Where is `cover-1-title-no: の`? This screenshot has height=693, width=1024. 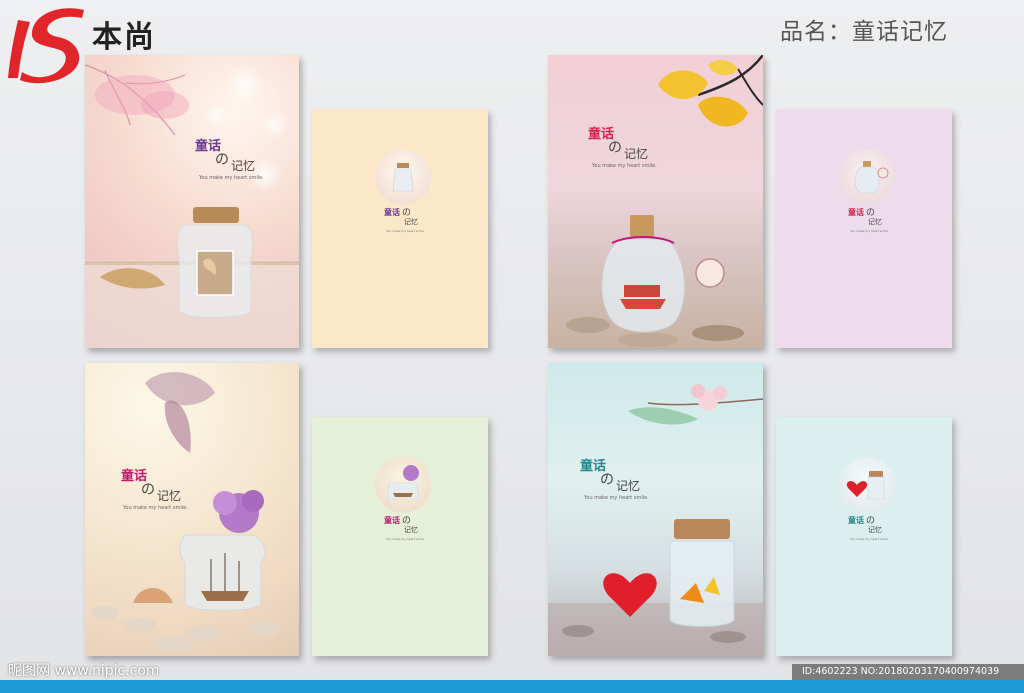 cover-1-title-no: の is located at coordinates (222, 160).